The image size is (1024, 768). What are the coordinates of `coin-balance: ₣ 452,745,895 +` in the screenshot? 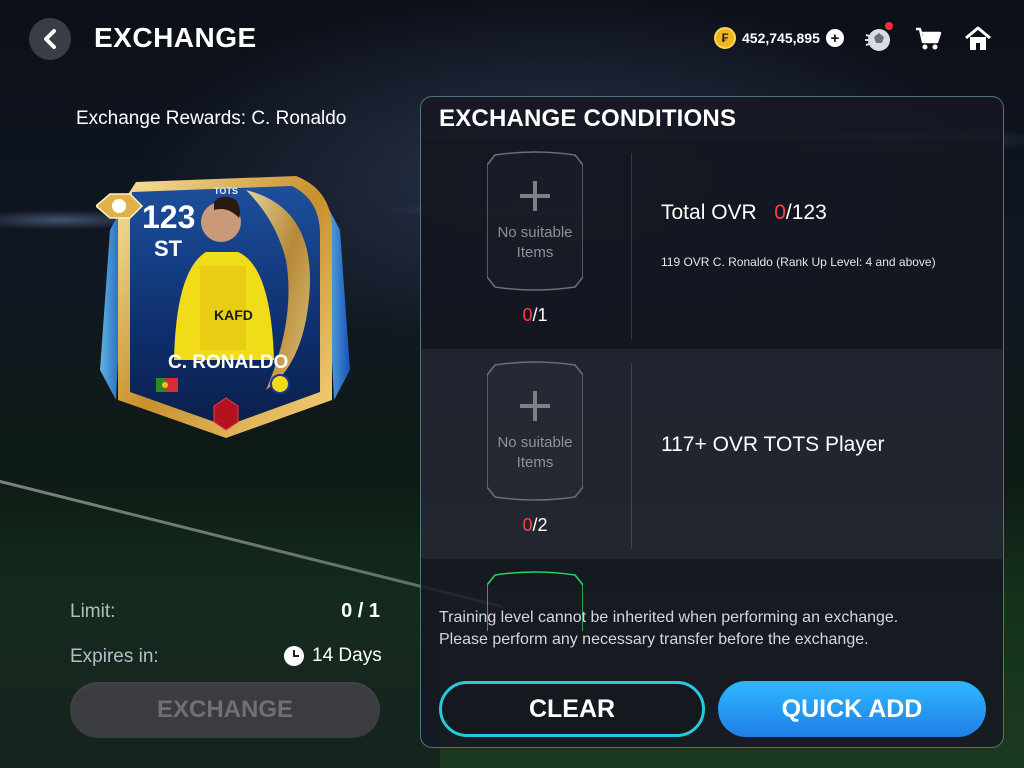 It's located at (779, 38).